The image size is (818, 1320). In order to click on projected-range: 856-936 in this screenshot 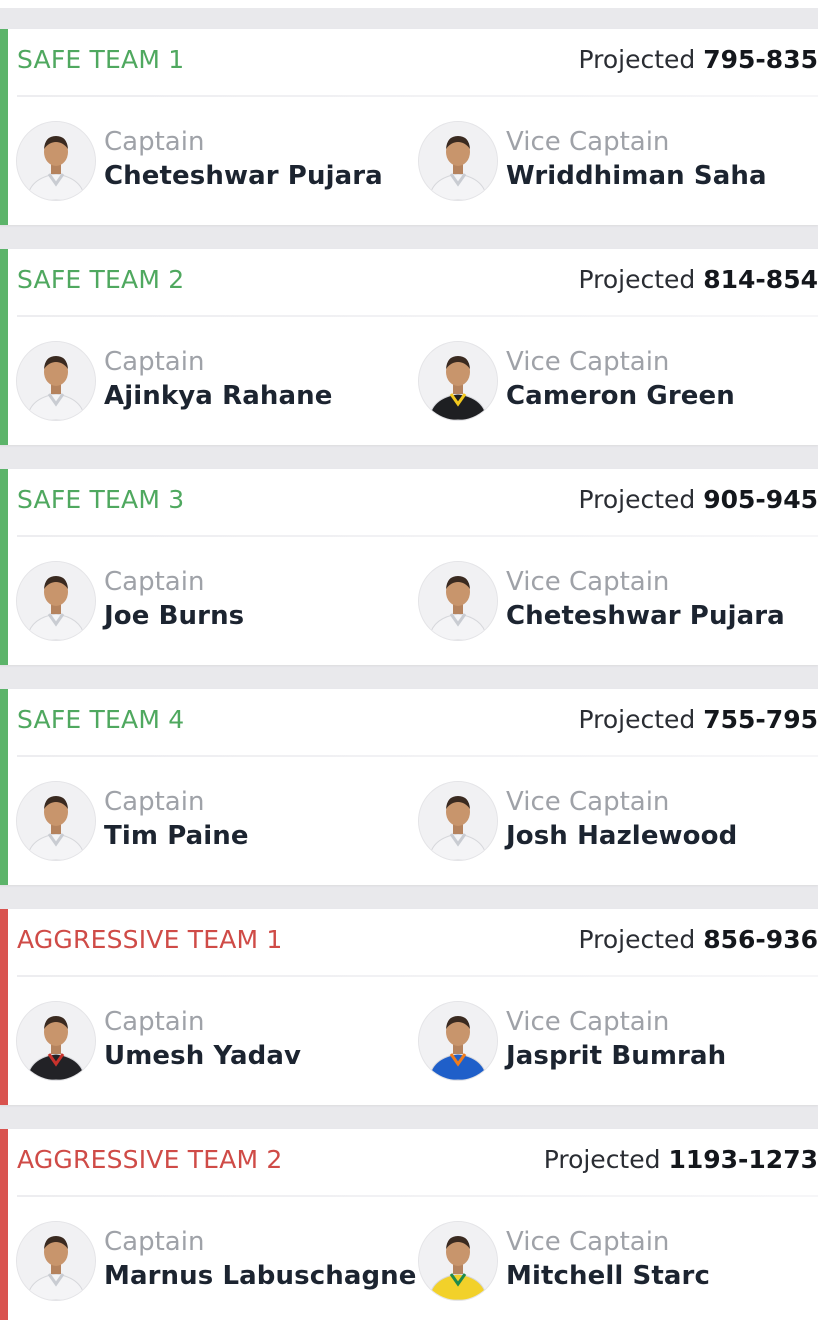, I will do `click(760, 939)`.